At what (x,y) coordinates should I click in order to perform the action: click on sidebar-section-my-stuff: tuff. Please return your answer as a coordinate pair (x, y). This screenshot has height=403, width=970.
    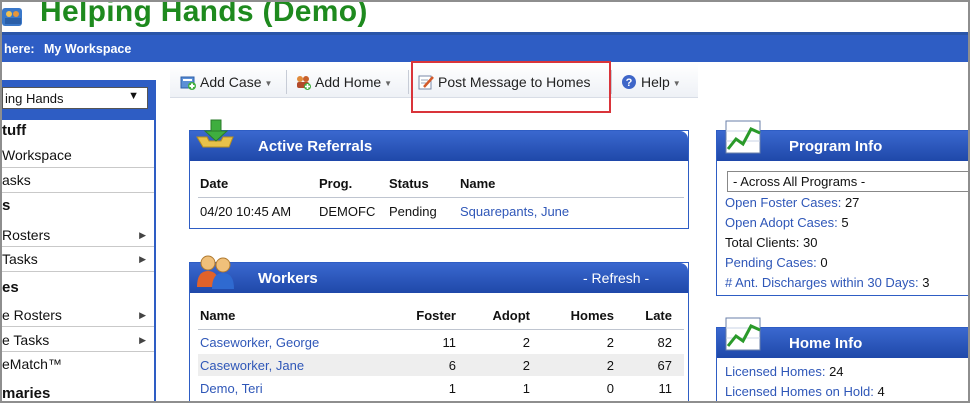
    Looking at the image, I should click on (14, 130).